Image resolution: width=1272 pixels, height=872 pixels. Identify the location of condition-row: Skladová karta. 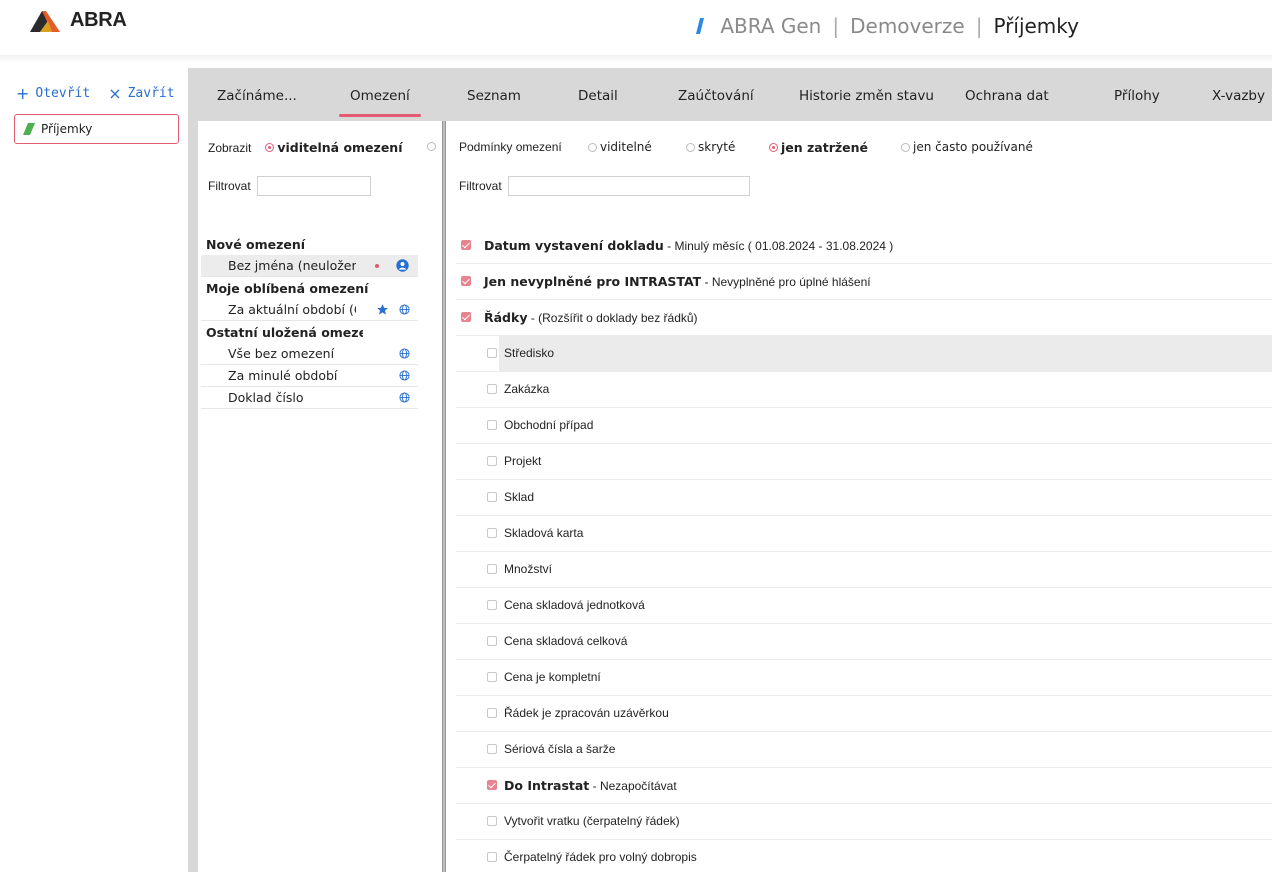
(864, 534).